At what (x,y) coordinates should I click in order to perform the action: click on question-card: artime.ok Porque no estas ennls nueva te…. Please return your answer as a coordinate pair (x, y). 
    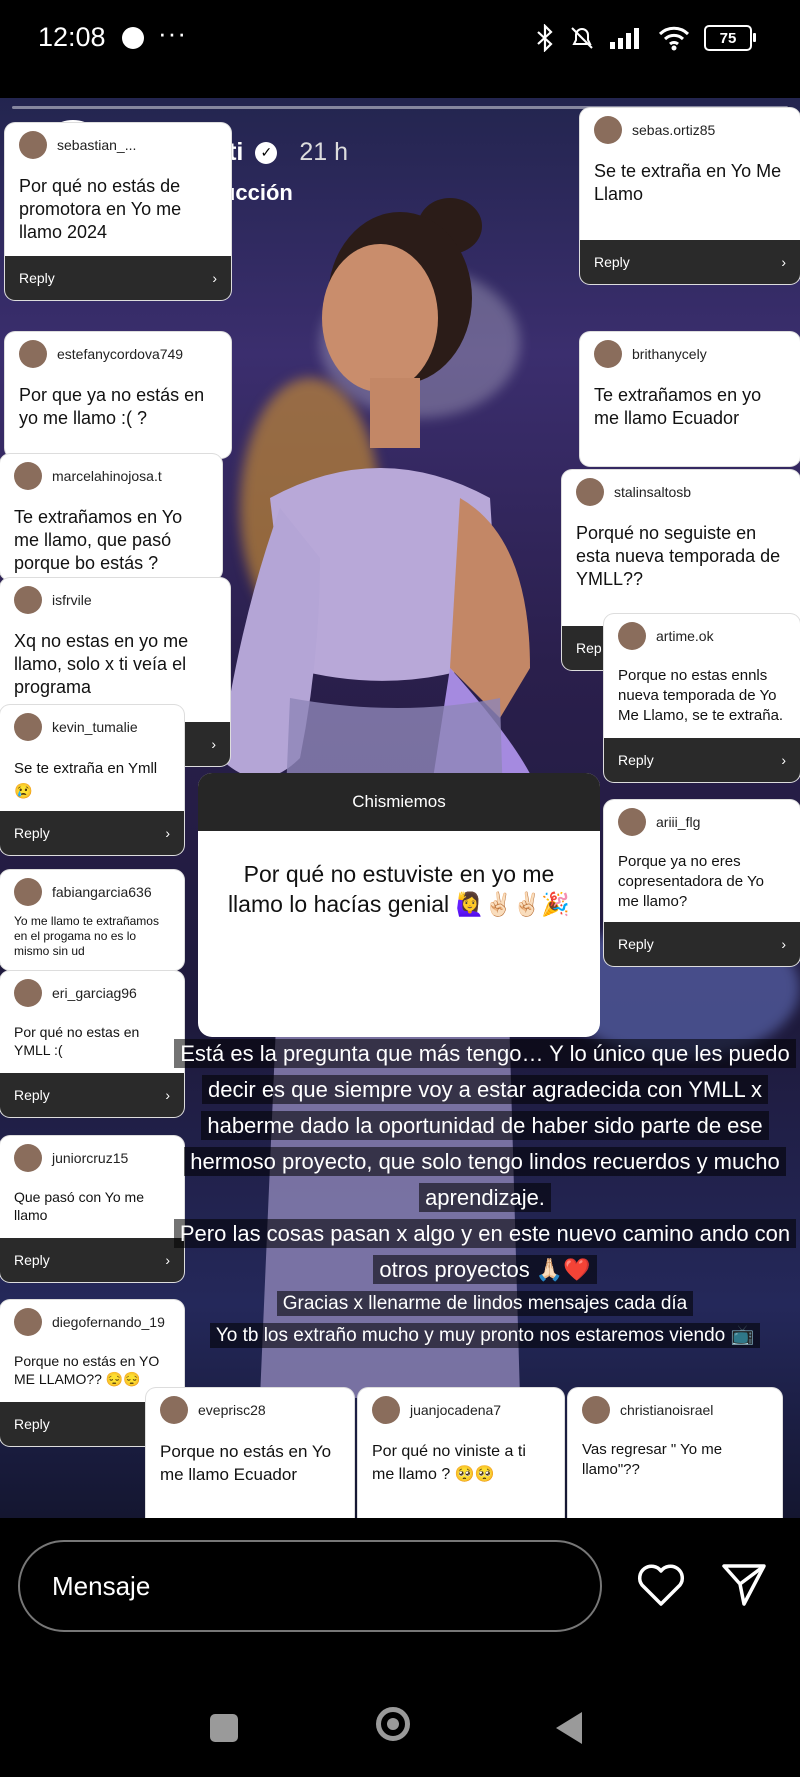
    Looking at the image, I should click on (702, 698).